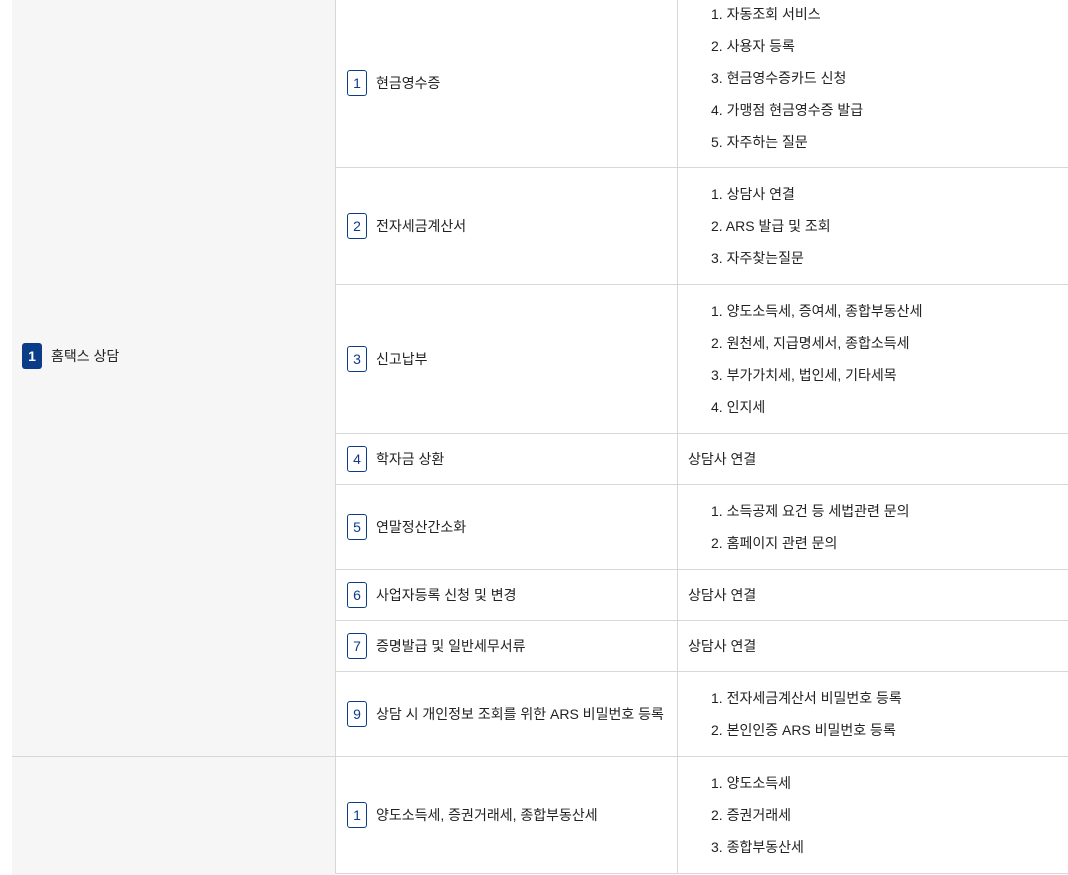  Describe the element at coordinates (520, 714) in the screenshot. I see `service-label: 상담 시 개인정보 조회를 위한 ARS 비밀번호 등록` at that location.